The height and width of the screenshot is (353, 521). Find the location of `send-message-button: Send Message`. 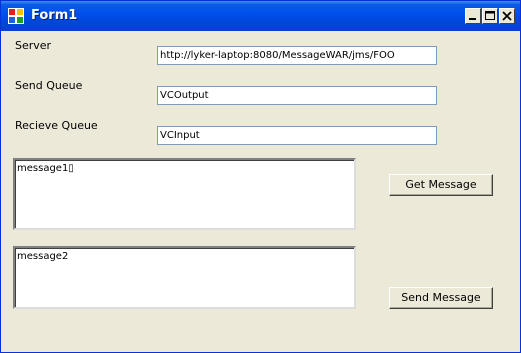

send-message-button: Send Message is located at coordinates (441, 298).